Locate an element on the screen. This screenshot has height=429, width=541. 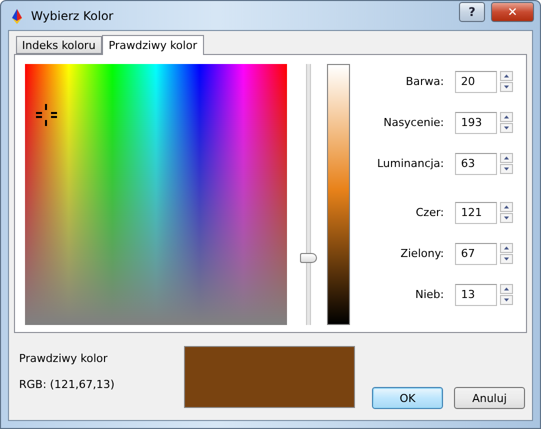
rgb-value-text: RGB: (121,67,13) is located at coordinates (67, 384).